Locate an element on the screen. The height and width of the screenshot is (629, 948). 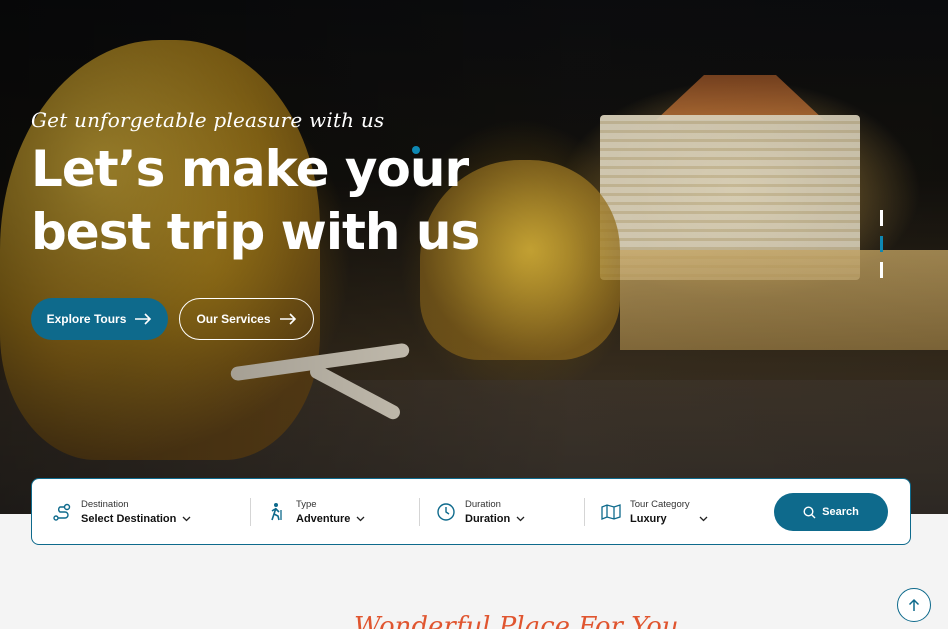
arrow-up-icon is located at coordinates (914, 604).